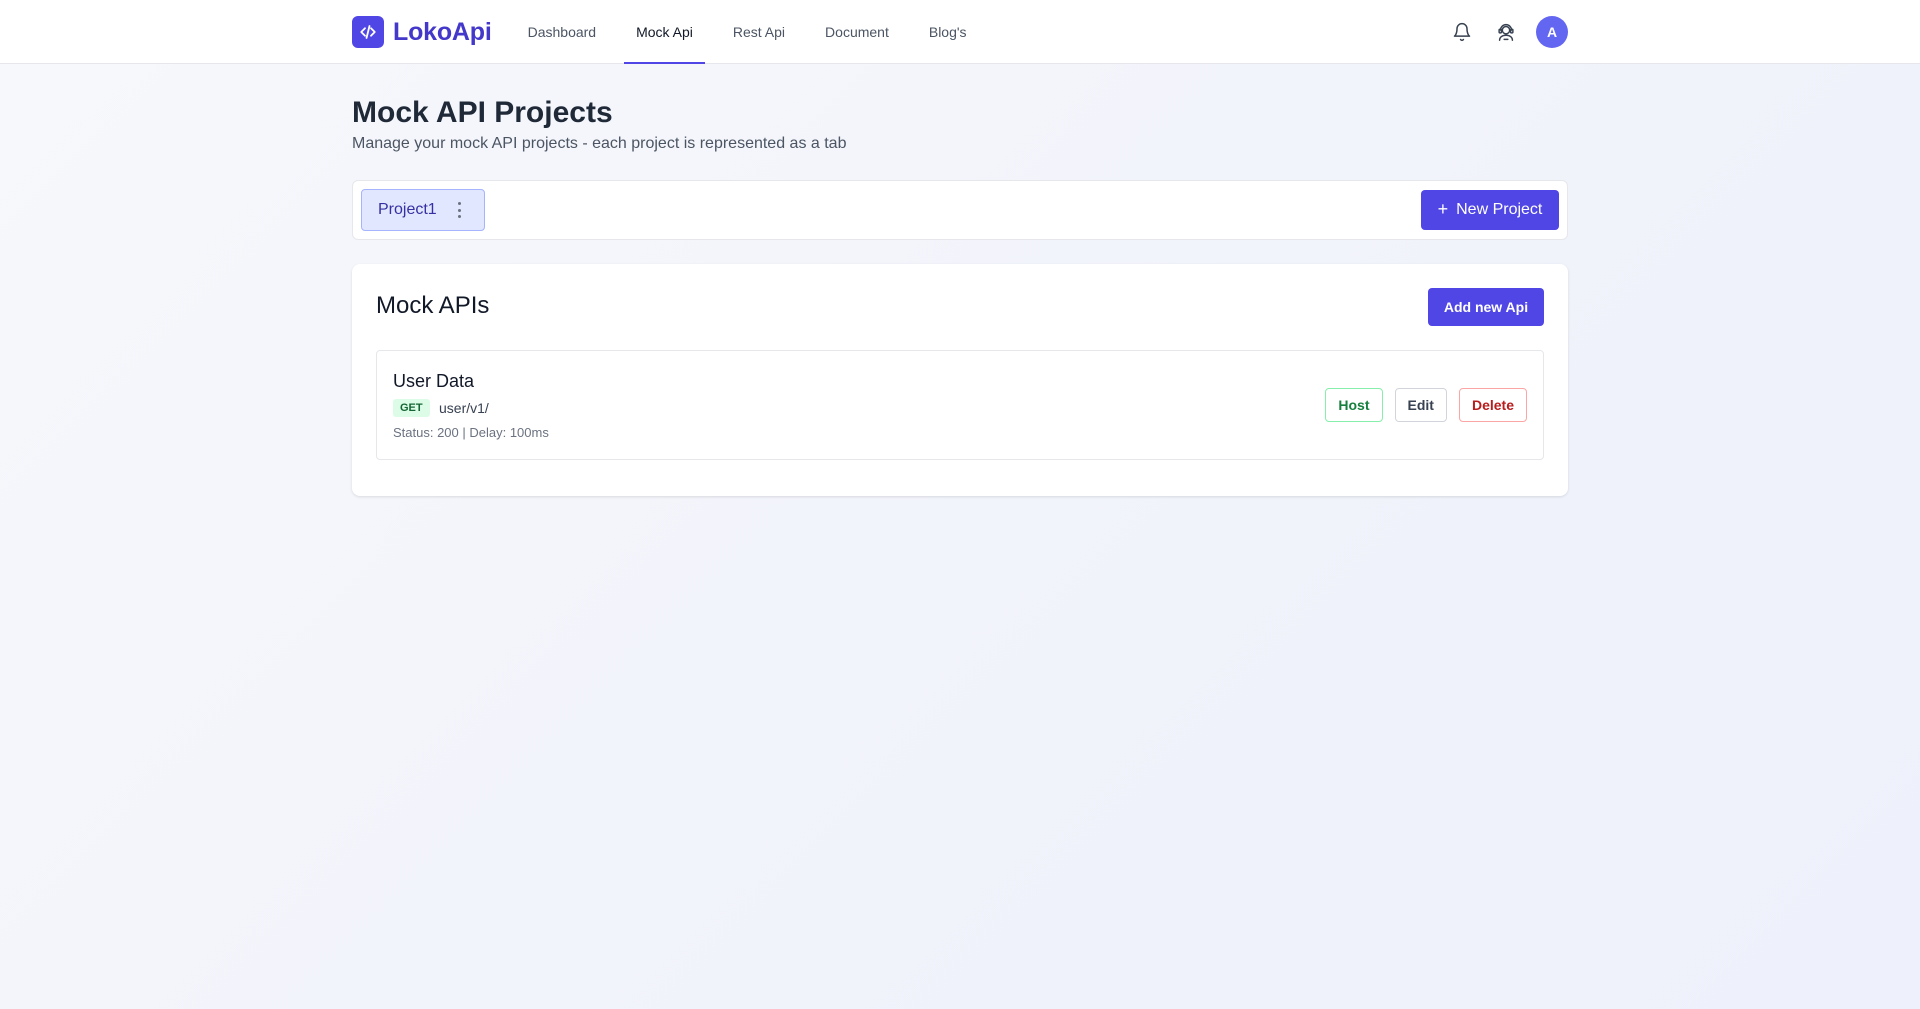  Describe the element at coordinates (482, 112) in the screenshot. I see `page-title: Mock API Projects` at that location.